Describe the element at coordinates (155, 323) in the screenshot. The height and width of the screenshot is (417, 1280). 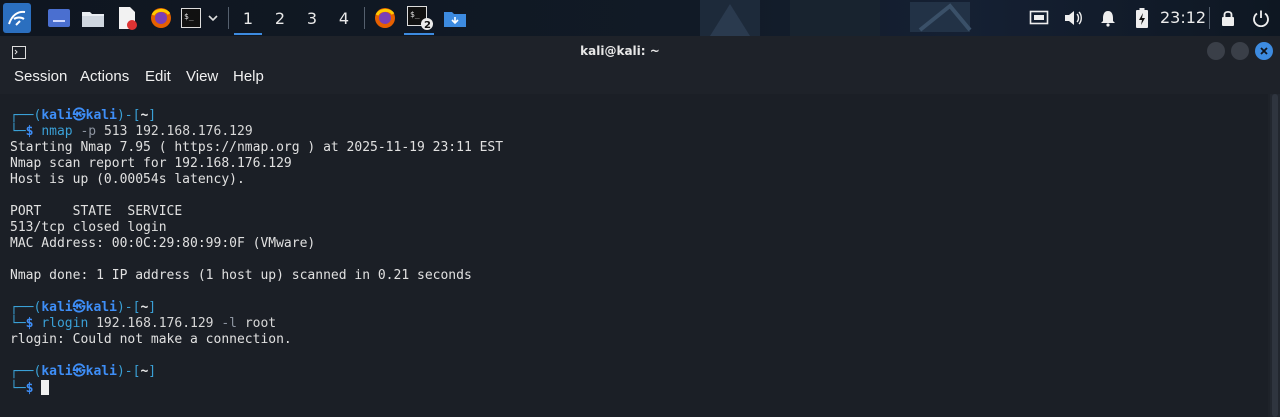
I see `command-args: 192.168.176.129` at that location.